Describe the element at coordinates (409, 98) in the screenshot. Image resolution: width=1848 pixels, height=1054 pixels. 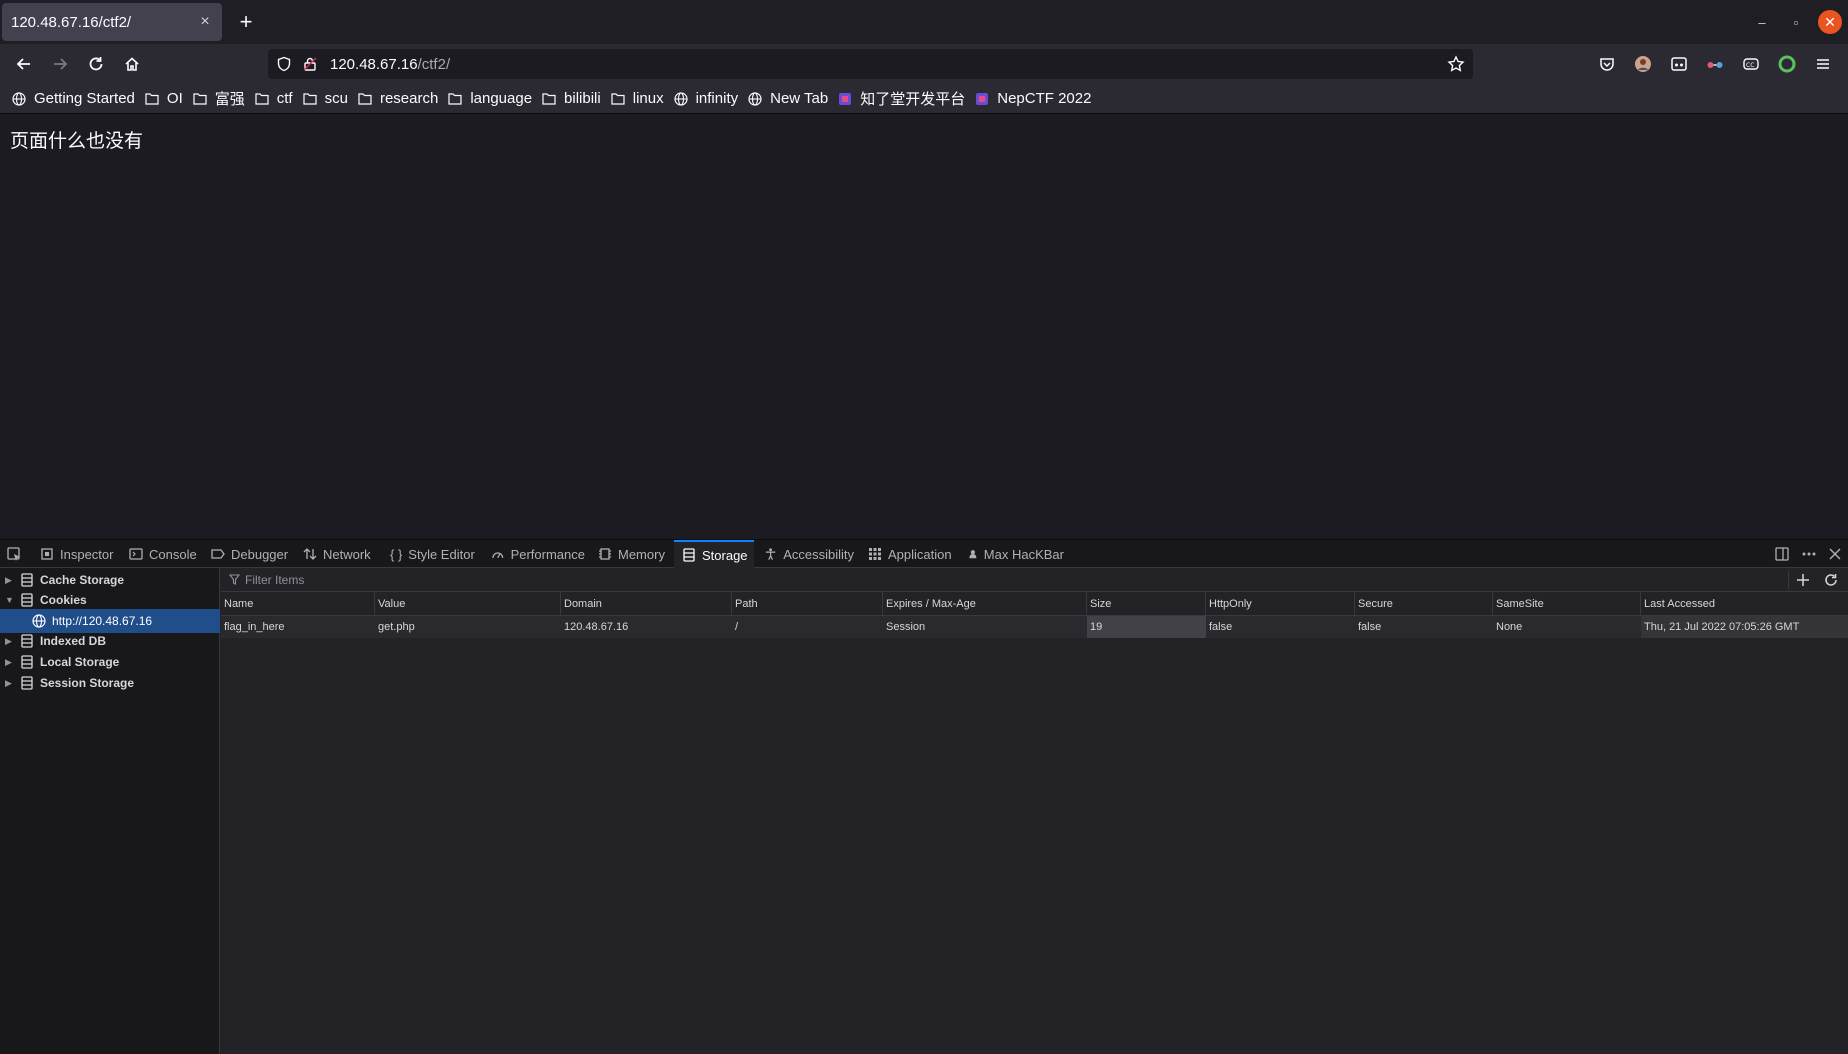
I see `bookmark-label: research` at that location.